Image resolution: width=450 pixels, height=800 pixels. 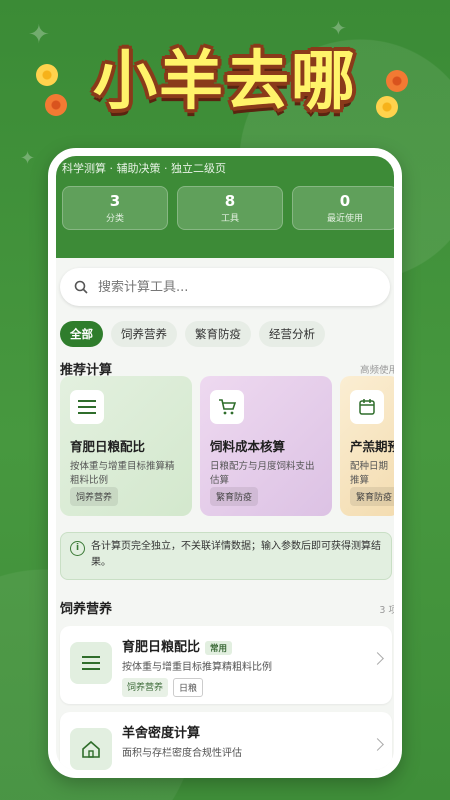 What do you see at coordinates (94, 496) in the screenshot?
I see `card-tag: 饲养营养` at bounding box center [94, 496].